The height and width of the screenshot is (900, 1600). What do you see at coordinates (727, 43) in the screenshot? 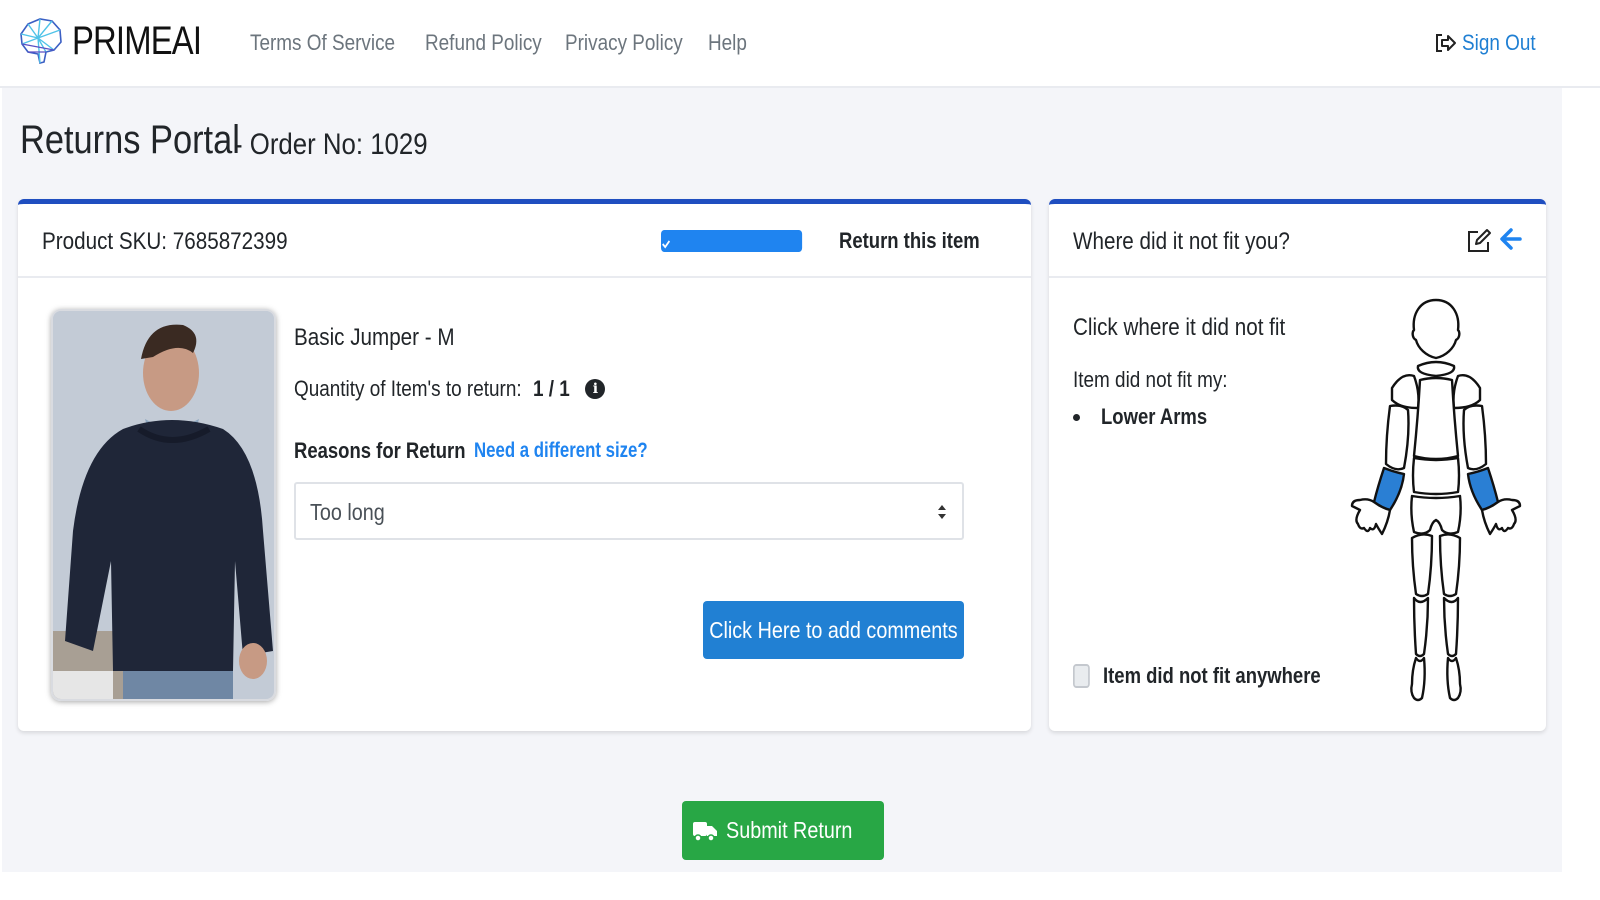
I see `nav-help: Help` at bounding box center [727, 43].